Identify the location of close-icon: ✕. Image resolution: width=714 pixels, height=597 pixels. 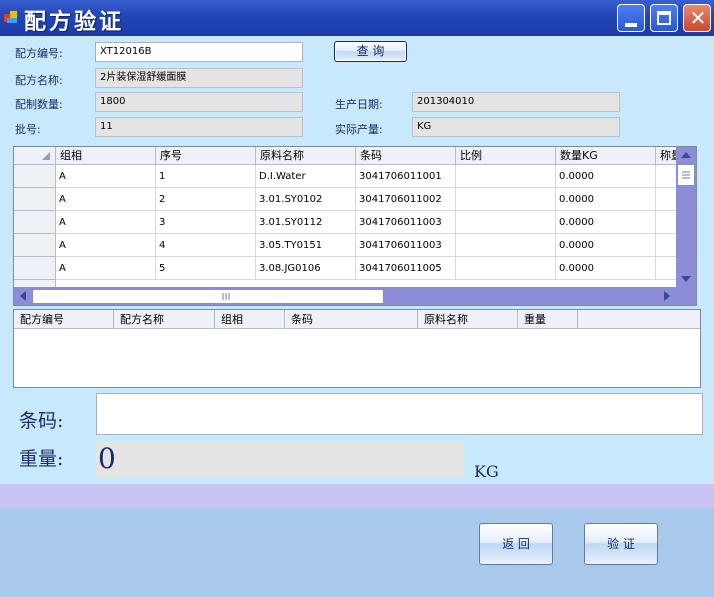
(698, 18).